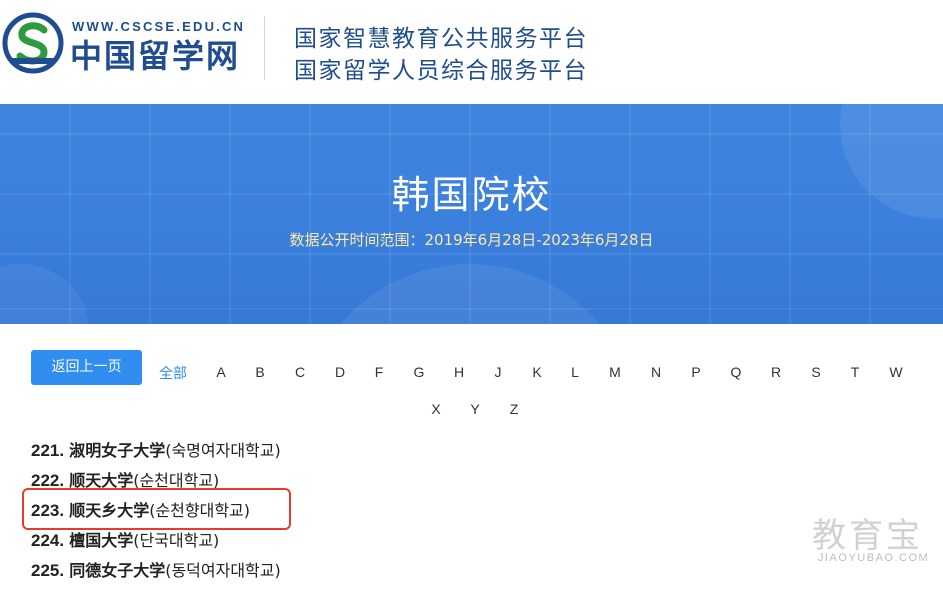 The image size is (943, 589). Describe the element at coordinates (855, 372) in the screenshot. I see `filter-letter: T` at that location.